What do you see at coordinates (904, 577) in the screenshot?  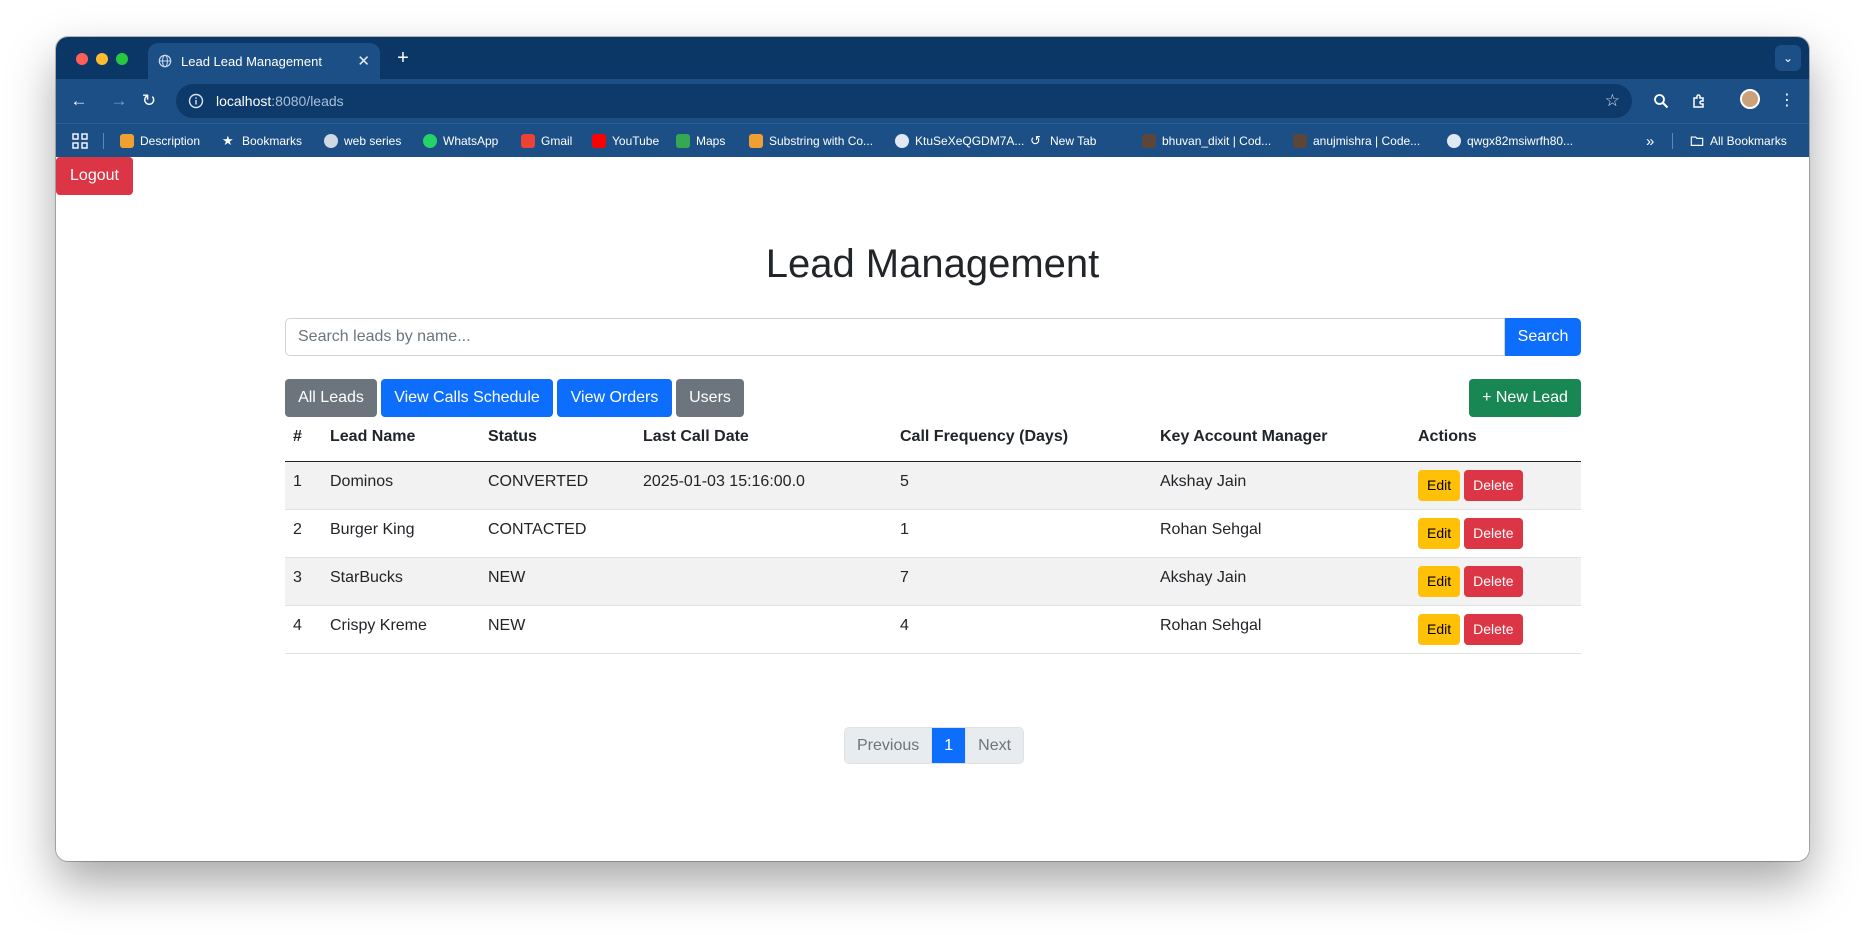 I see `cell-call-frequency-text: 7` at bounding box center [904, 577].